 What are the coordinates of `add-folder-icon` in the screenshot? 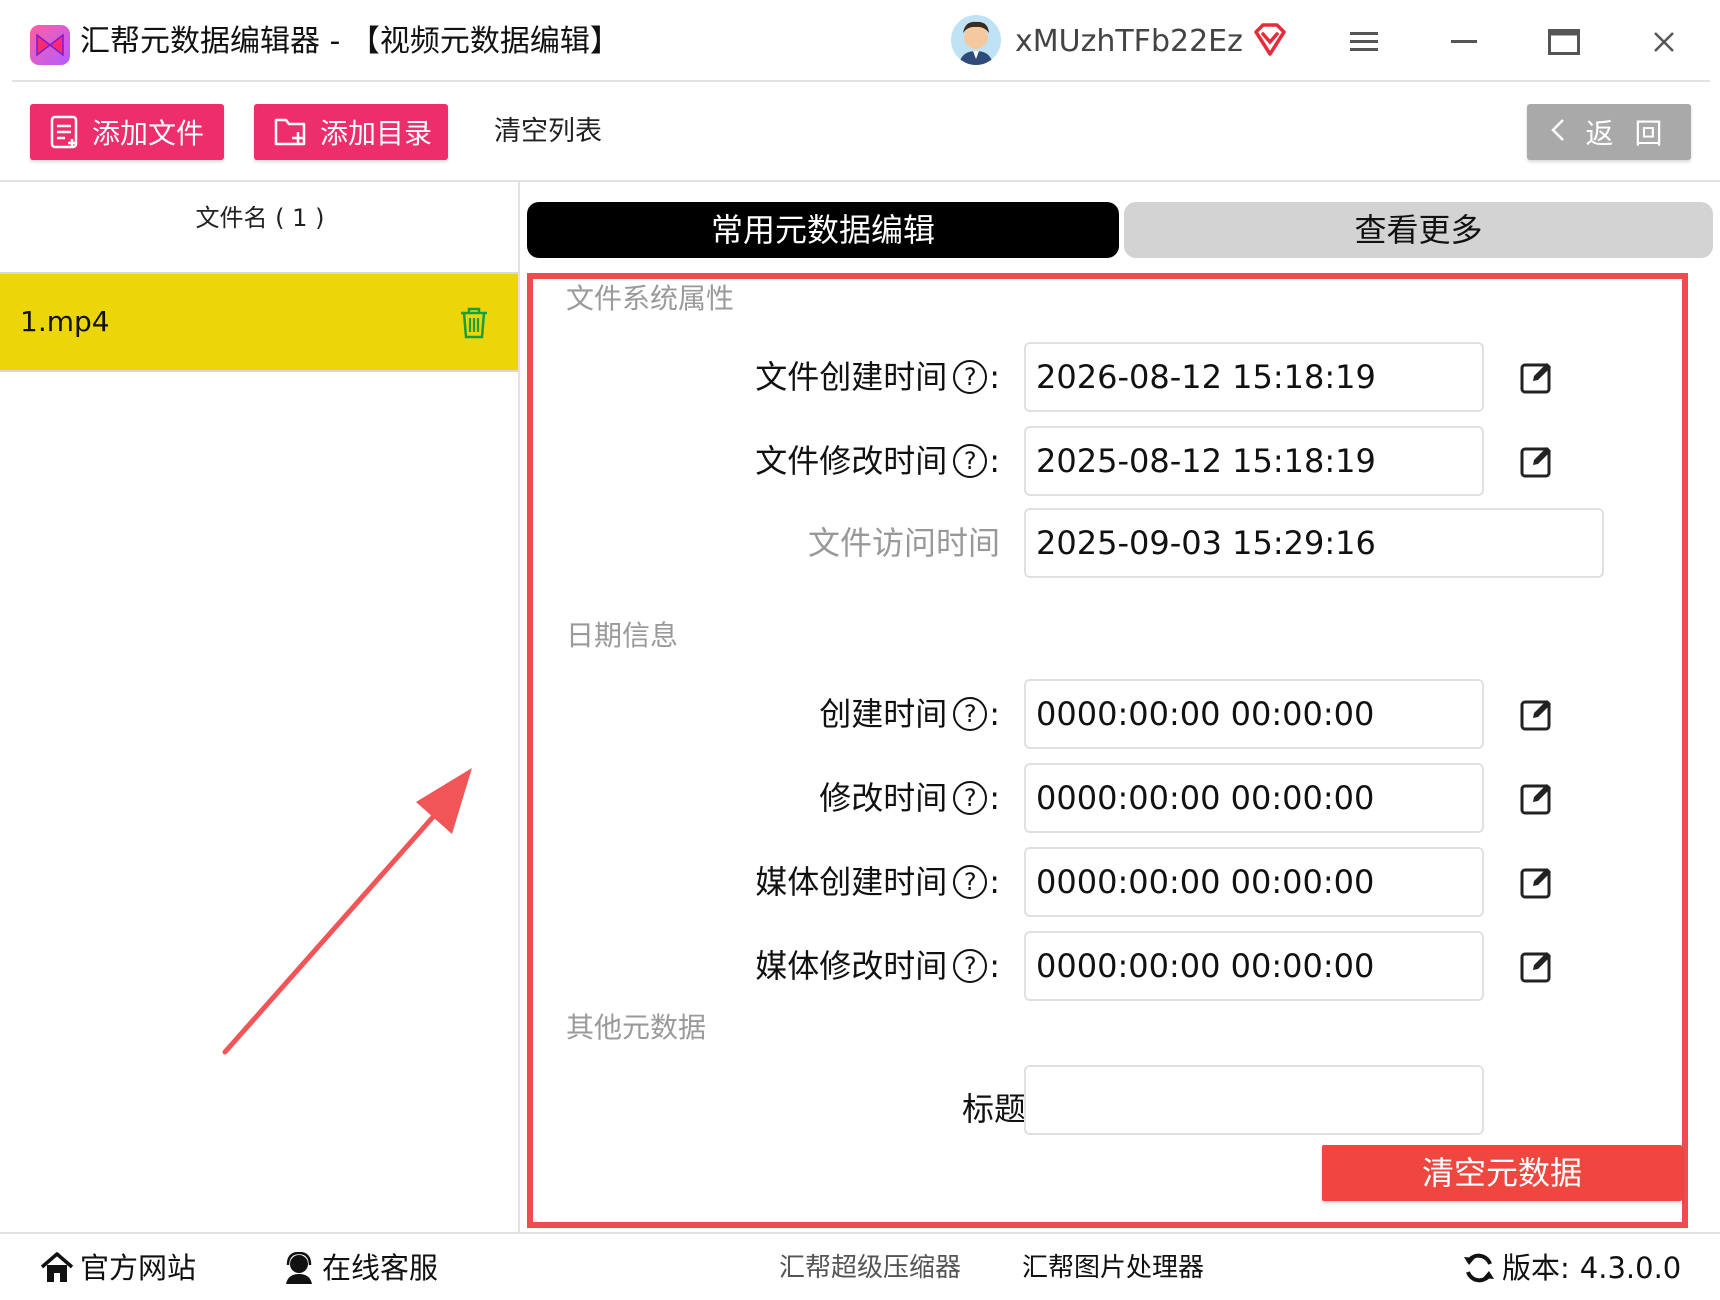 It's located at (290, 132).